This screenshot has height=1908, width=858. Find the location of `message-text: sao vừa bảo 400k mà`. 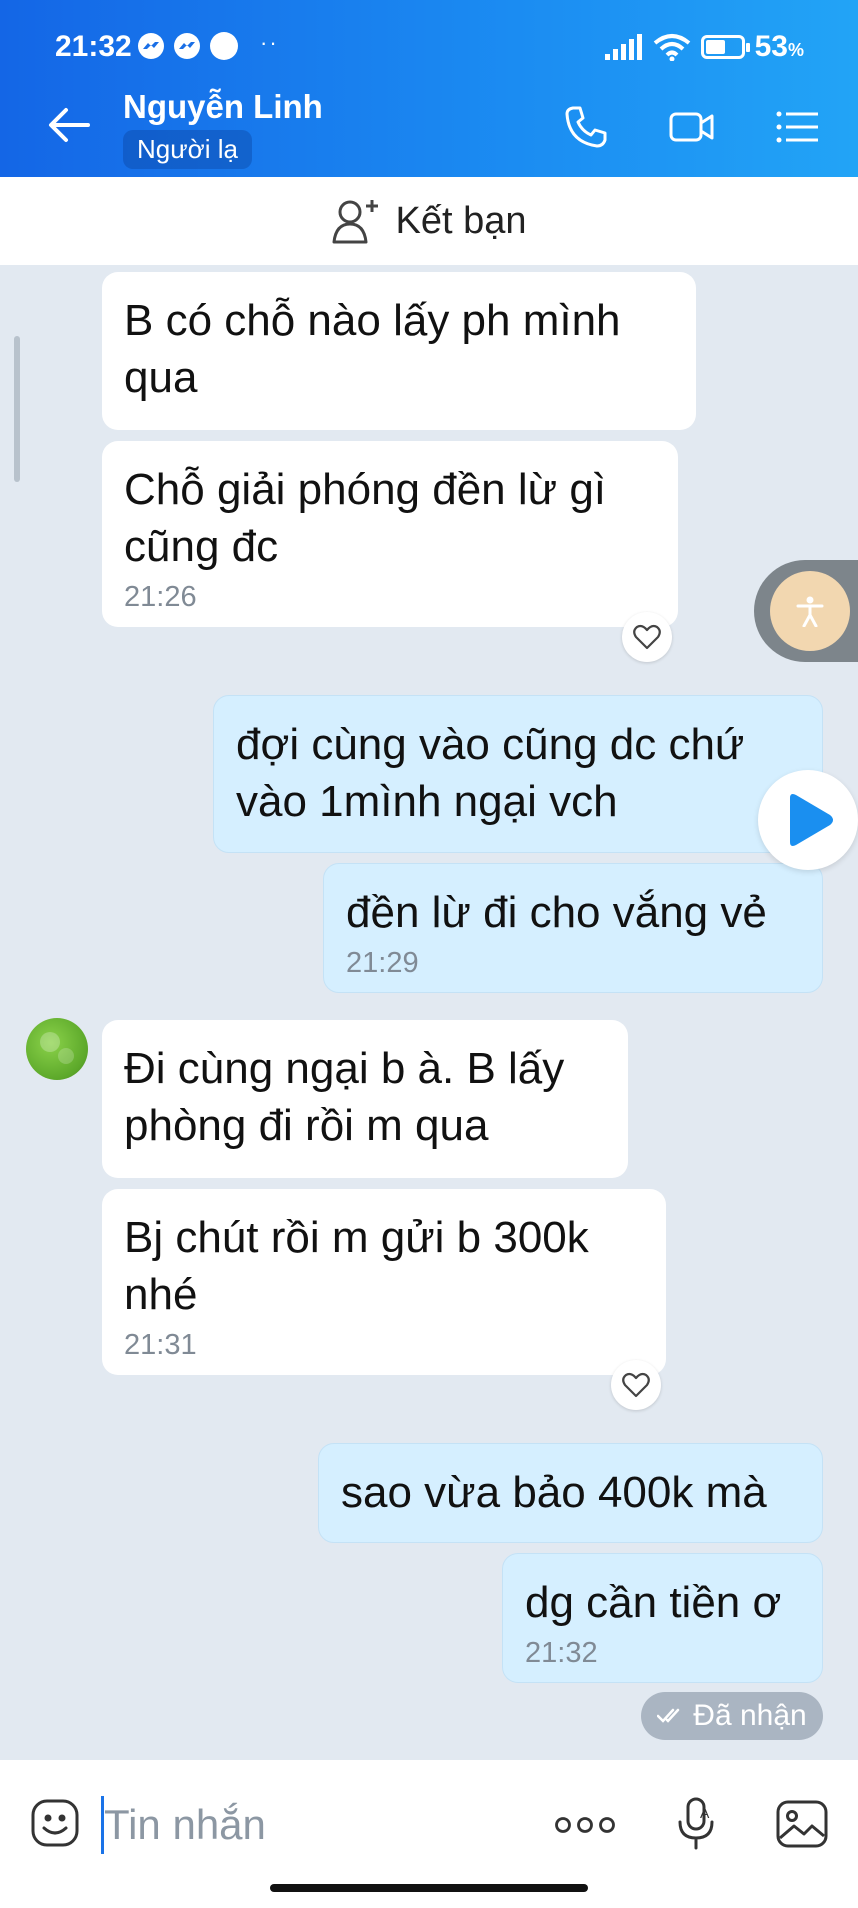

message-text: sao vừa bảo 400k mà is located at coordinates (554, 1492).